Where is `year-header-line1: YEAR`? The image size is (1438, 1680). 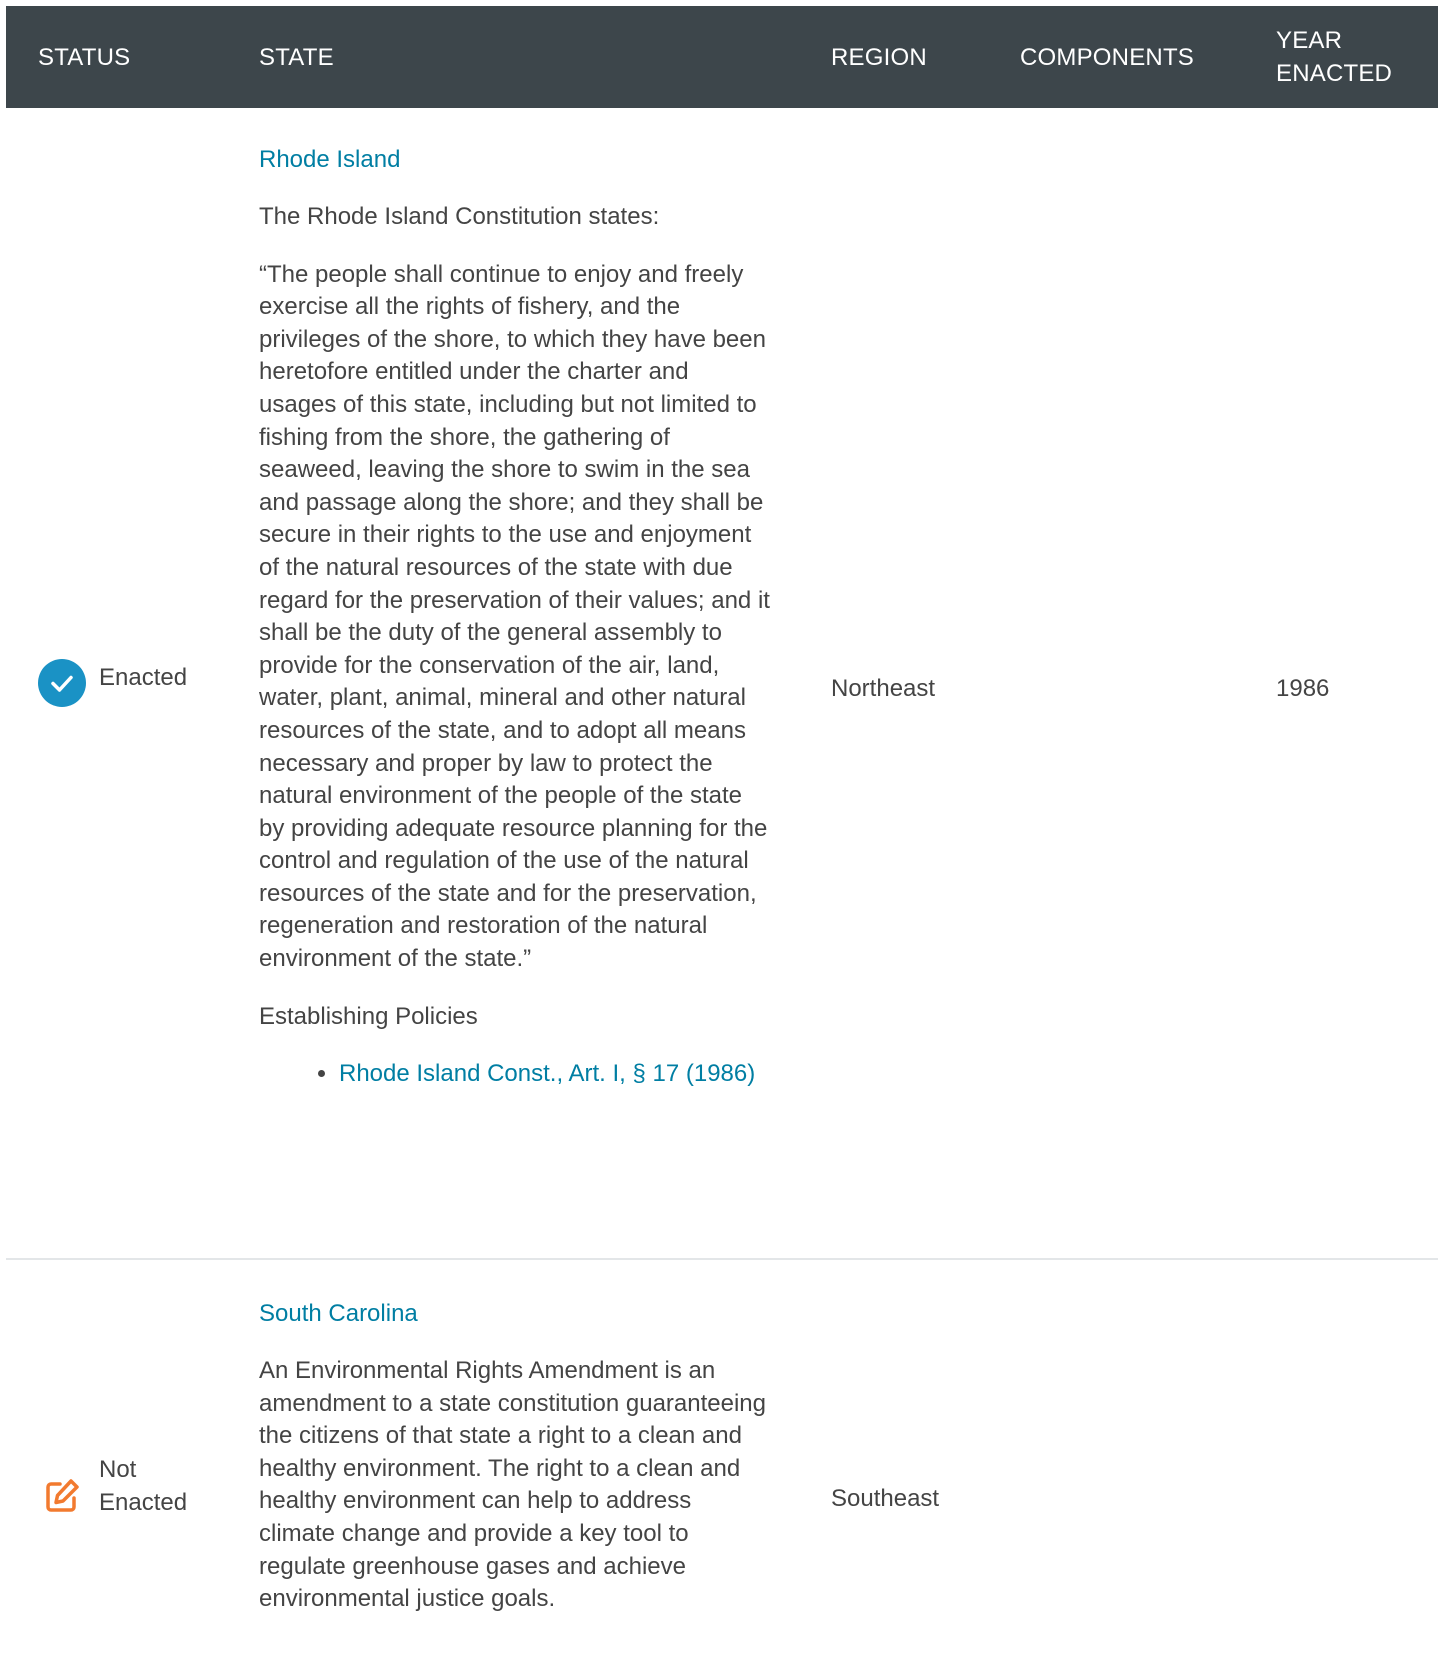 year-header-line1: YEAR is located at coordinates (1309, 40).